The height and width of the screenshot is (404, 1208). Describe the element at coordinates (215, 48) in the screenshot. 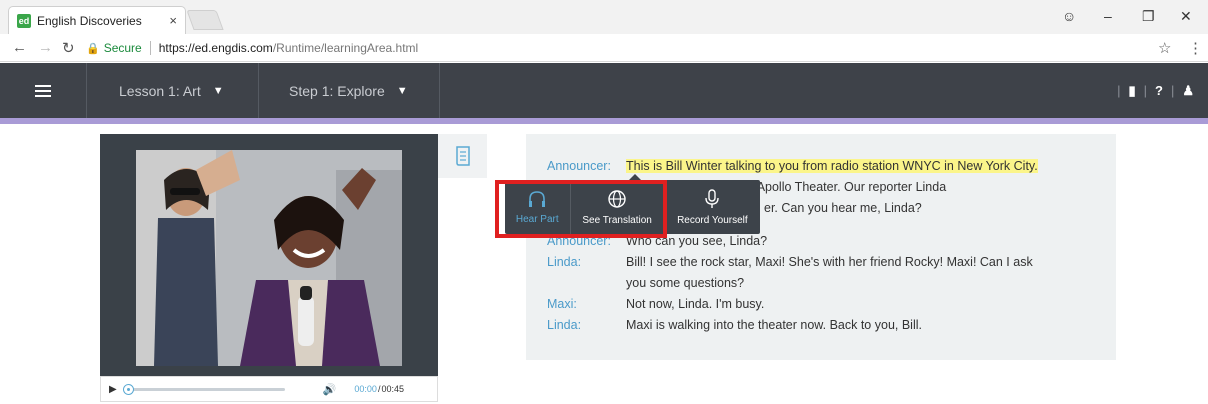

I see `url-host: https://ed.engdis.com` at that location.